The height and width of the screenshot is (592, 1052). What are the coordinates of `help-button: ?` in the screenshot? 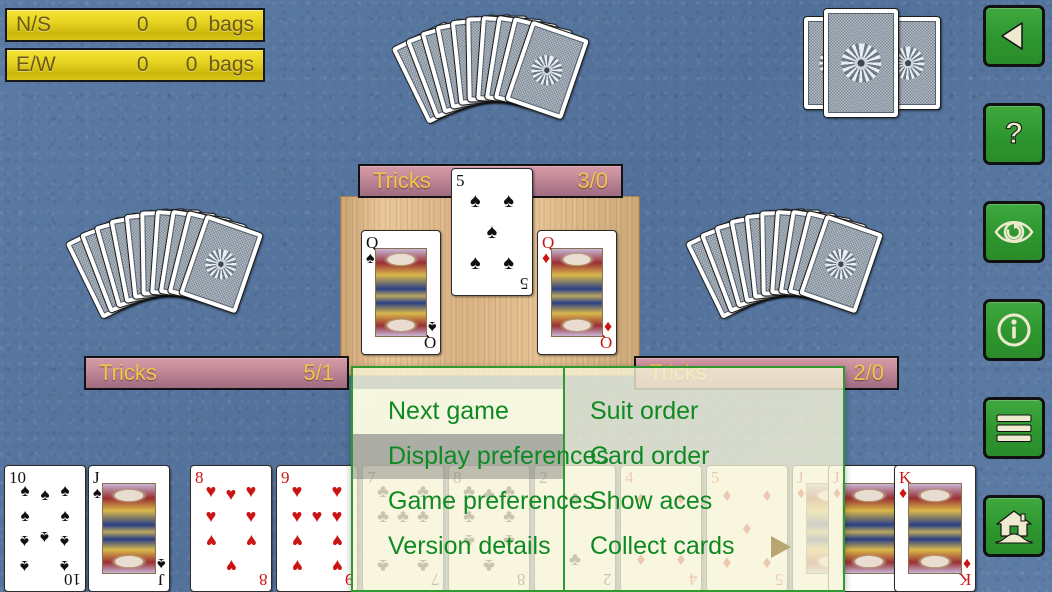 It's located at (1014, 134).